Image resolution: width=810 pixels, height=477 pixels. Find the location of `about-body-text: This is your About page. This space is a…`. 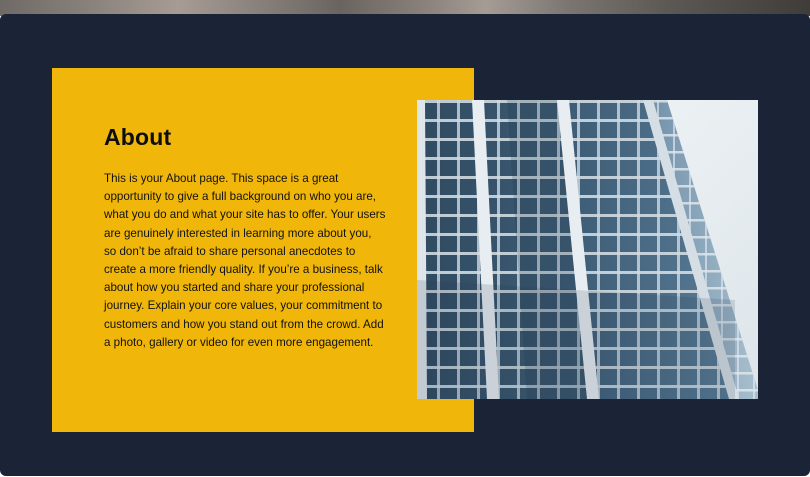

about-body-text: This is your About page. This space is a… is located at coordinates (245, 260).